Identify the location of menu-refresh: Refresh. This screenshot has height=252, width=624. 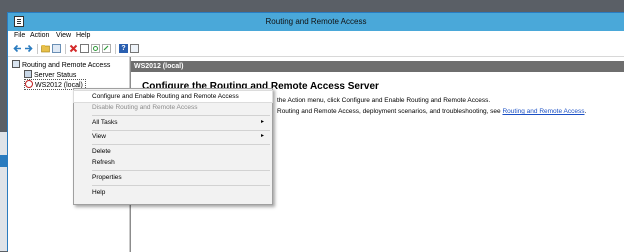
(173, 162).